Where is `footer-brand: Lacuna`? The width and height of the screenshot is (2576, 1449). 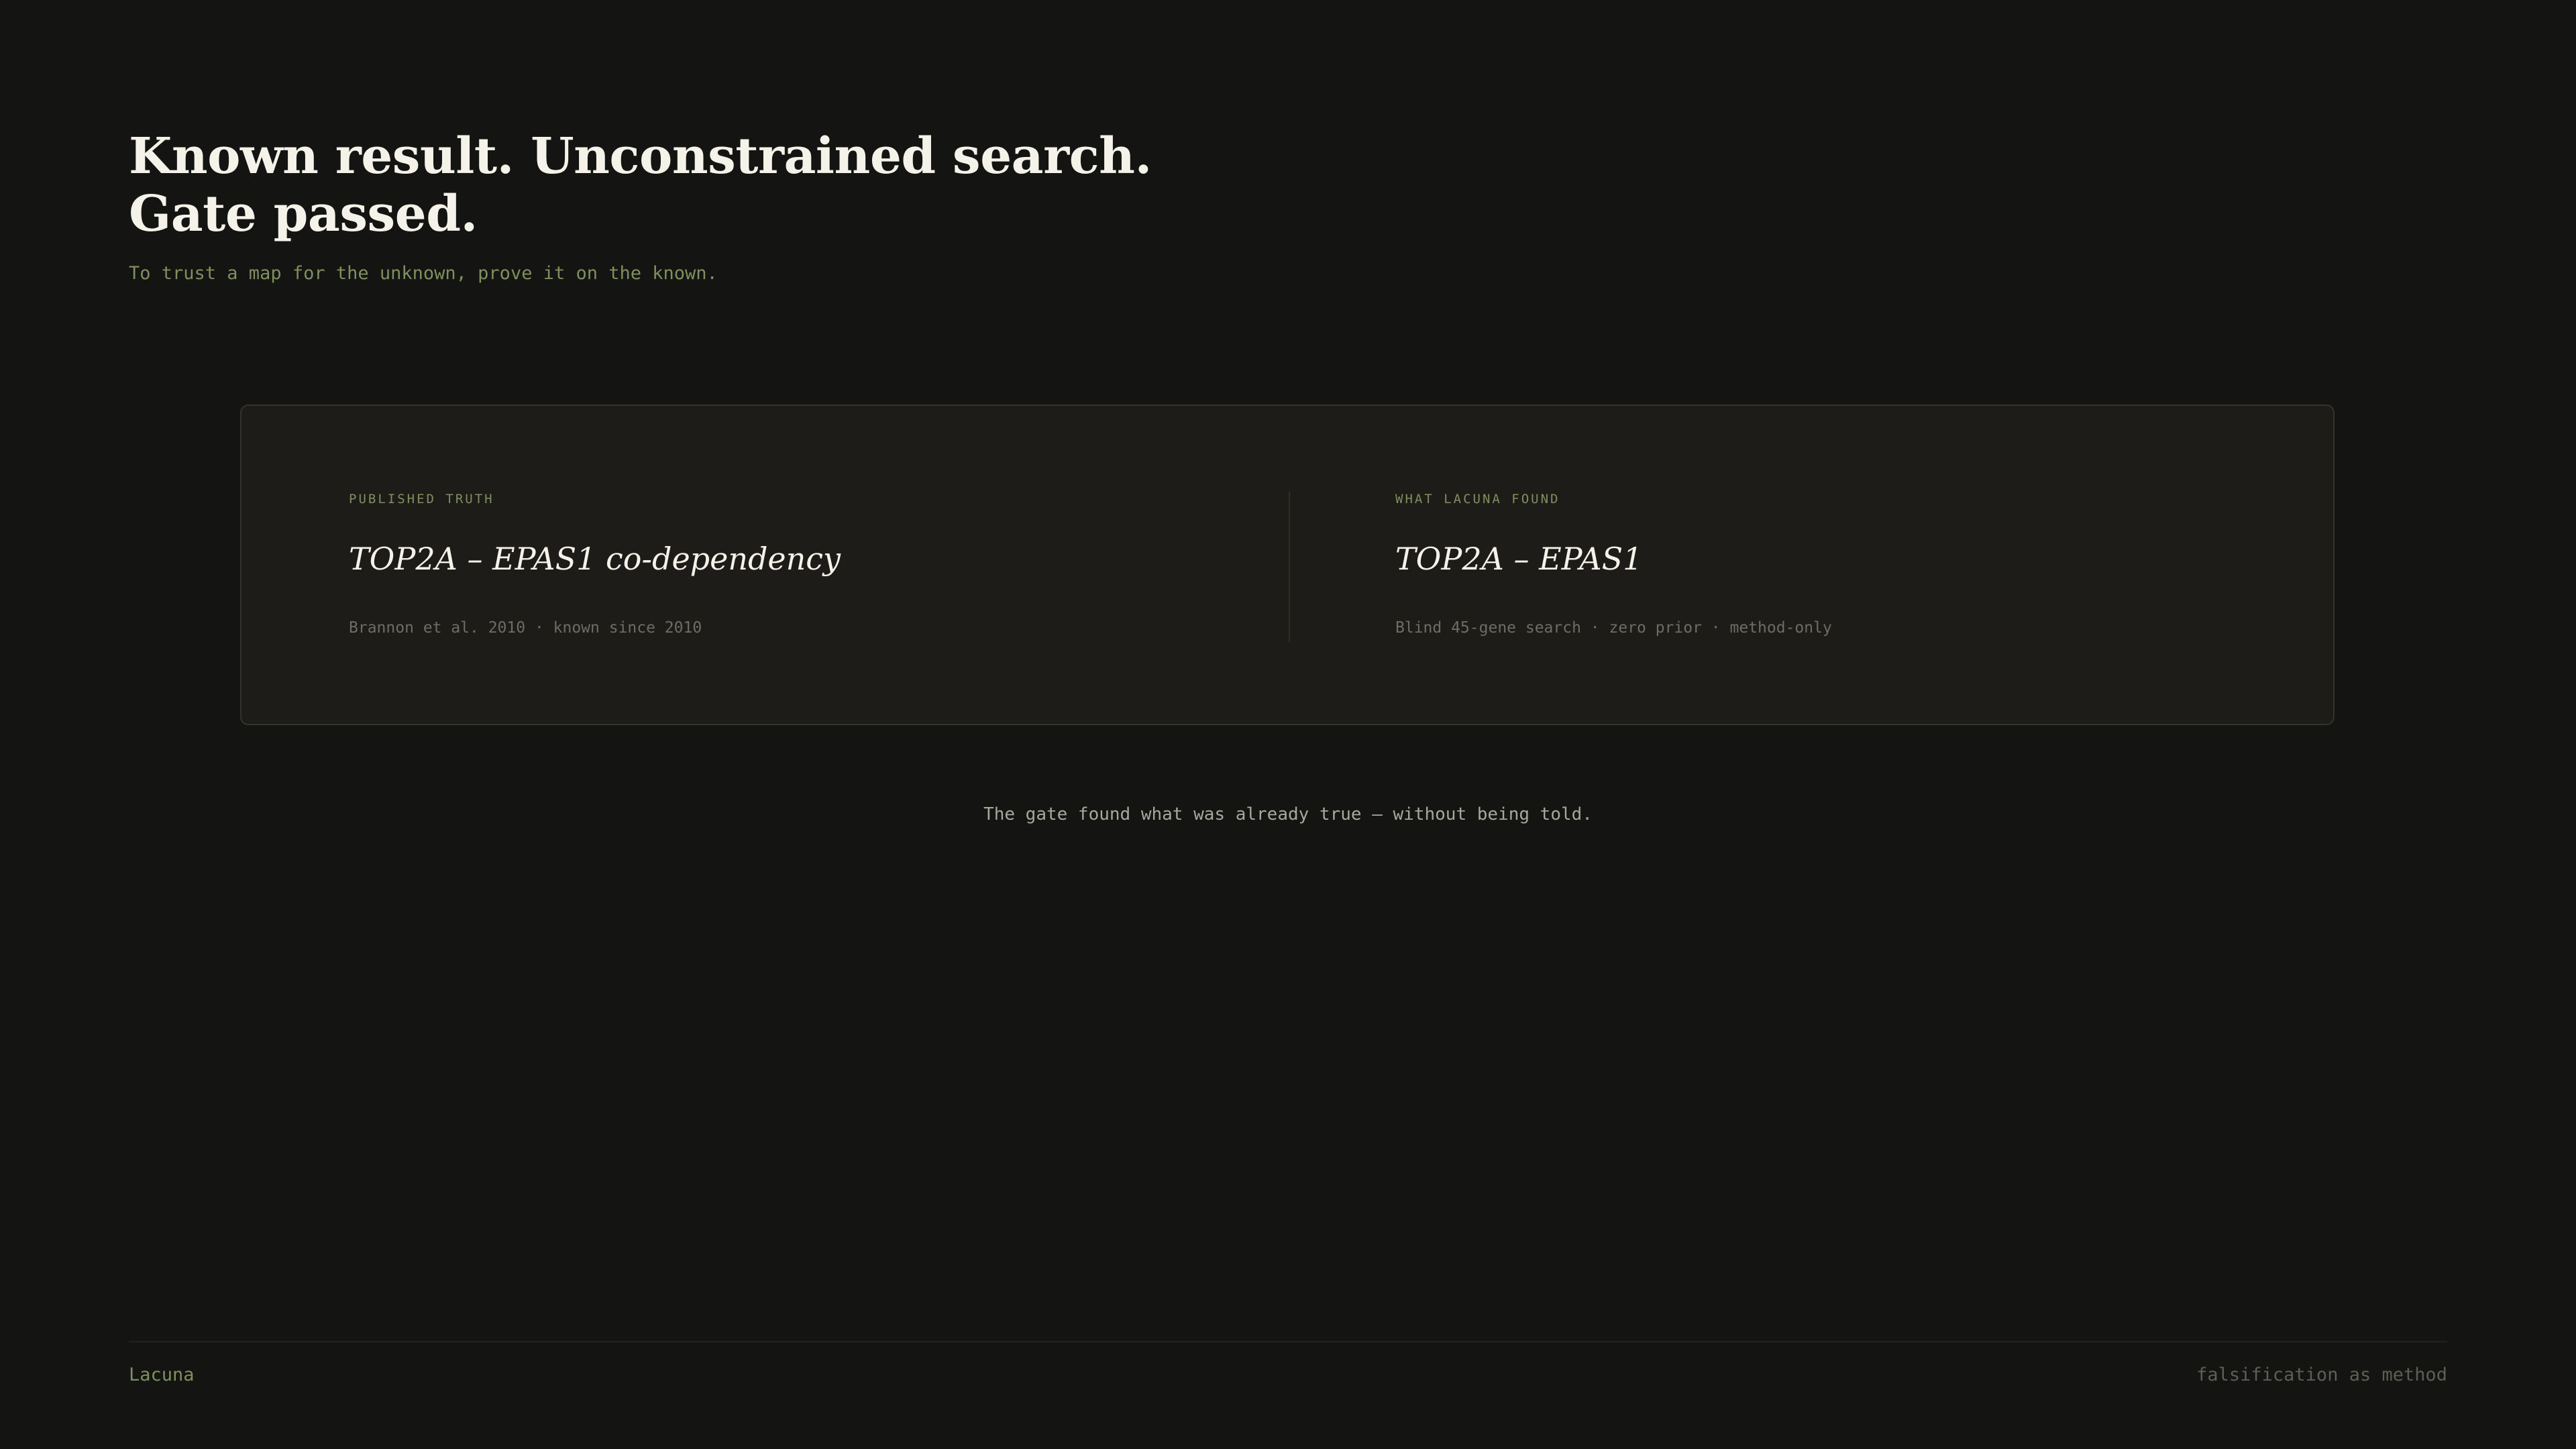
footer-brand: Lacuna is located at coordinates (162, 1374).